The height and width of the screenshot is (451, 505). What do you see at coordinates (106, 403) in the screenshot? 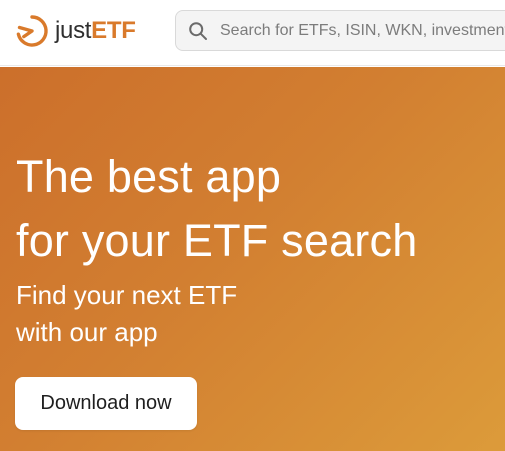
I see `download-now-button: Download now` at bounding box center [106, 403].